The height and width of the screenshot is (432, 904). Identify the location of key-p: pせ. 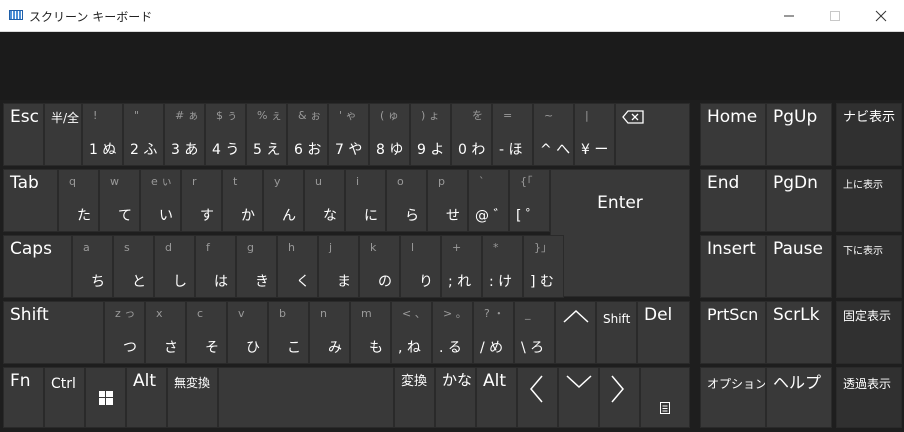
(447, 200).